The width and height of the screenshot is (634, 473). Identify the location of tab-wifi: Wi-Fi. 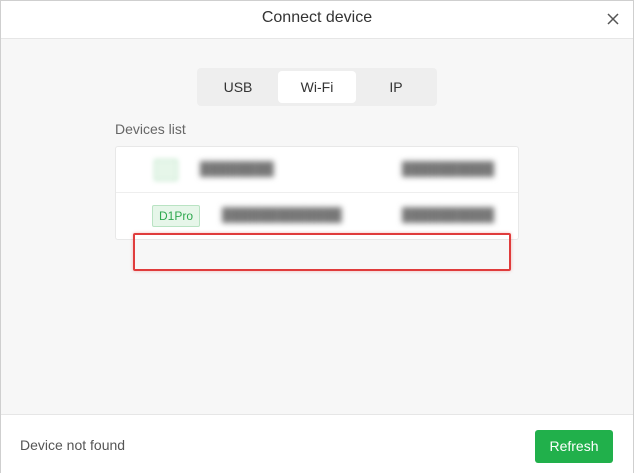
(317, 87).